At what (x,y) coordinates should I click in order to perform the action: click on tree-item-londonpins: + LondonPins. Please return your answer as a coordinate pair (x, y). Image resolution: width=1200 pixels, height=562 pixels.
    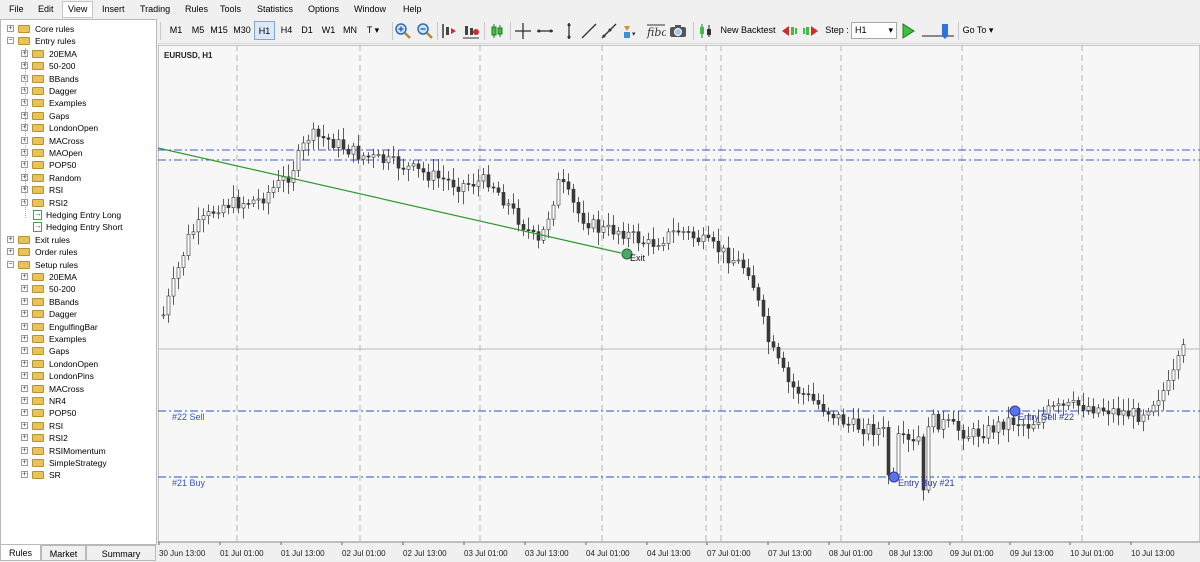
    Looking at the image, I should click on (78, 376).